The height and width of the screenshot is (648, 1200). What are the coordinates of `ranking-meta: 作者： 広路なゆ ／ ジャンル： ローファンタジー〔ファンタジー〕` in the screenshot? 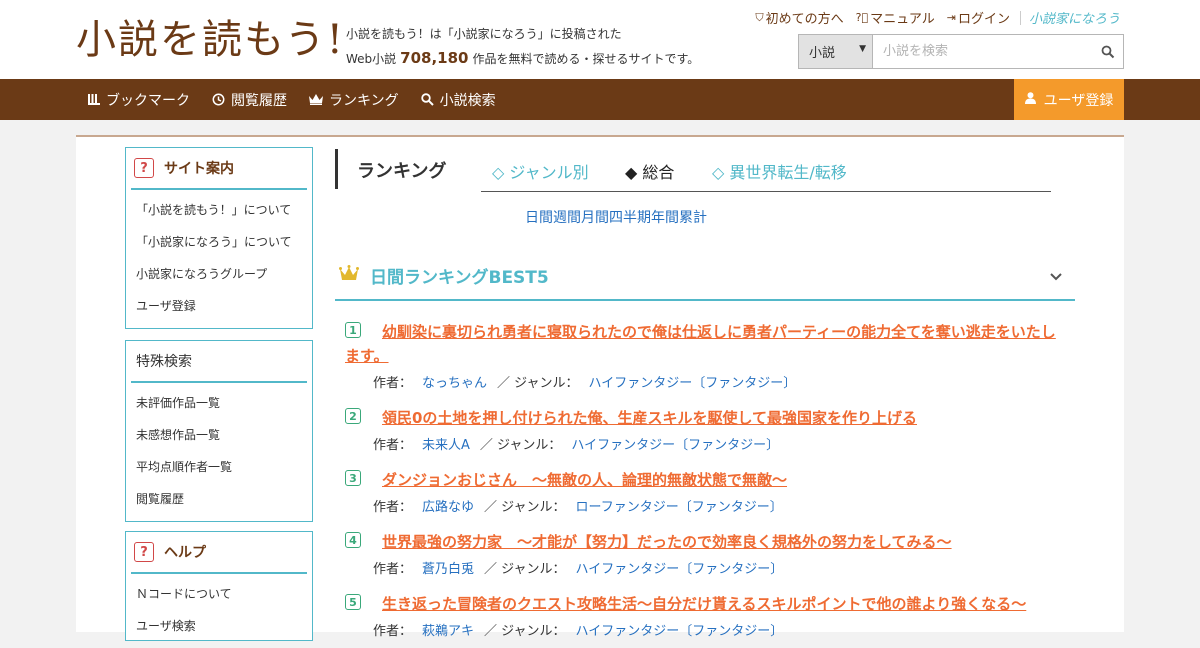 It's located at (705, 505).